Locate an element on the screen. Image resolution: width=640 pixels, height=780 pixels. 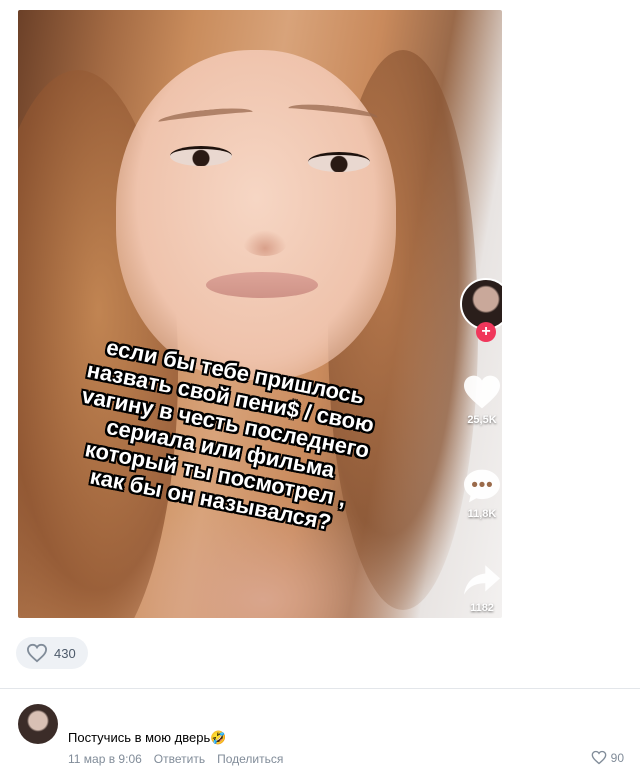
comment-icon is located at coordinates (482, 486).